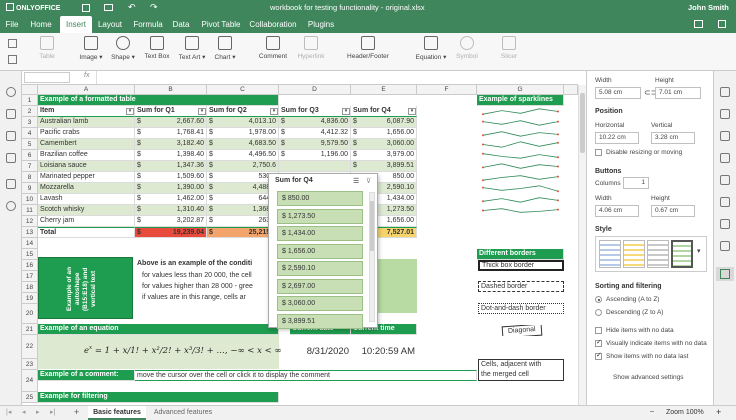 Image resolution: width=736 pixels, height=420 pixels. What do you see at coordinates (598, 342) in the screenshot?
I see `visually-indicate-checkbox` at bounding box center [598, 342].